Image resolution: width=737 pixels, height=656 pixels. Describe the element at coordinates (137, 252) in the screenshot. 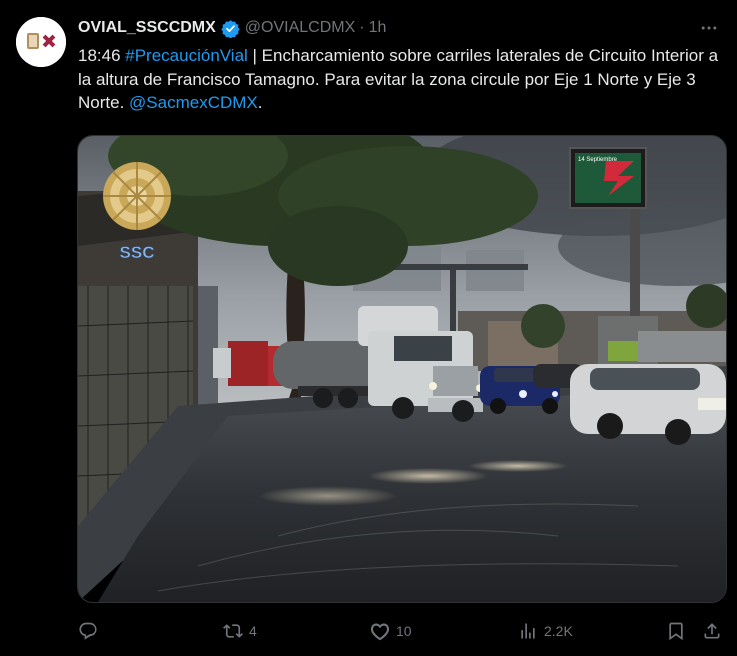

I see `ssc-badge-label: SSC` at that location.